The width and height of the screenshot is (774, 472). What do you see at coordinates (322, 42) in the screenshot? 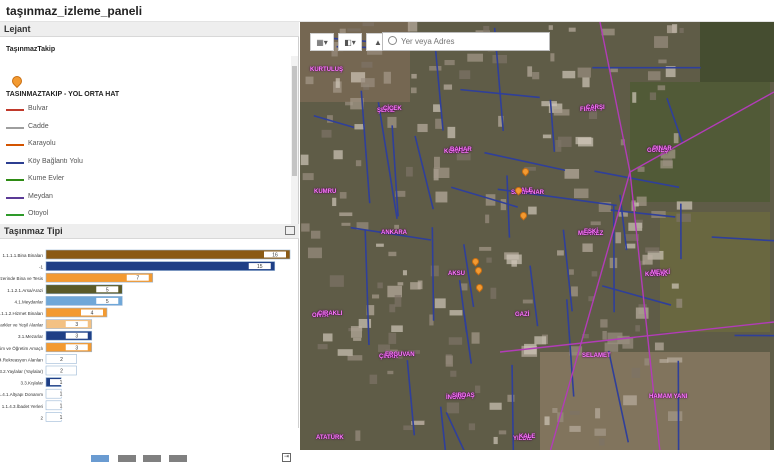
I see `basemap-gallery-button: ▦▾` at bounding box center [322, 42].